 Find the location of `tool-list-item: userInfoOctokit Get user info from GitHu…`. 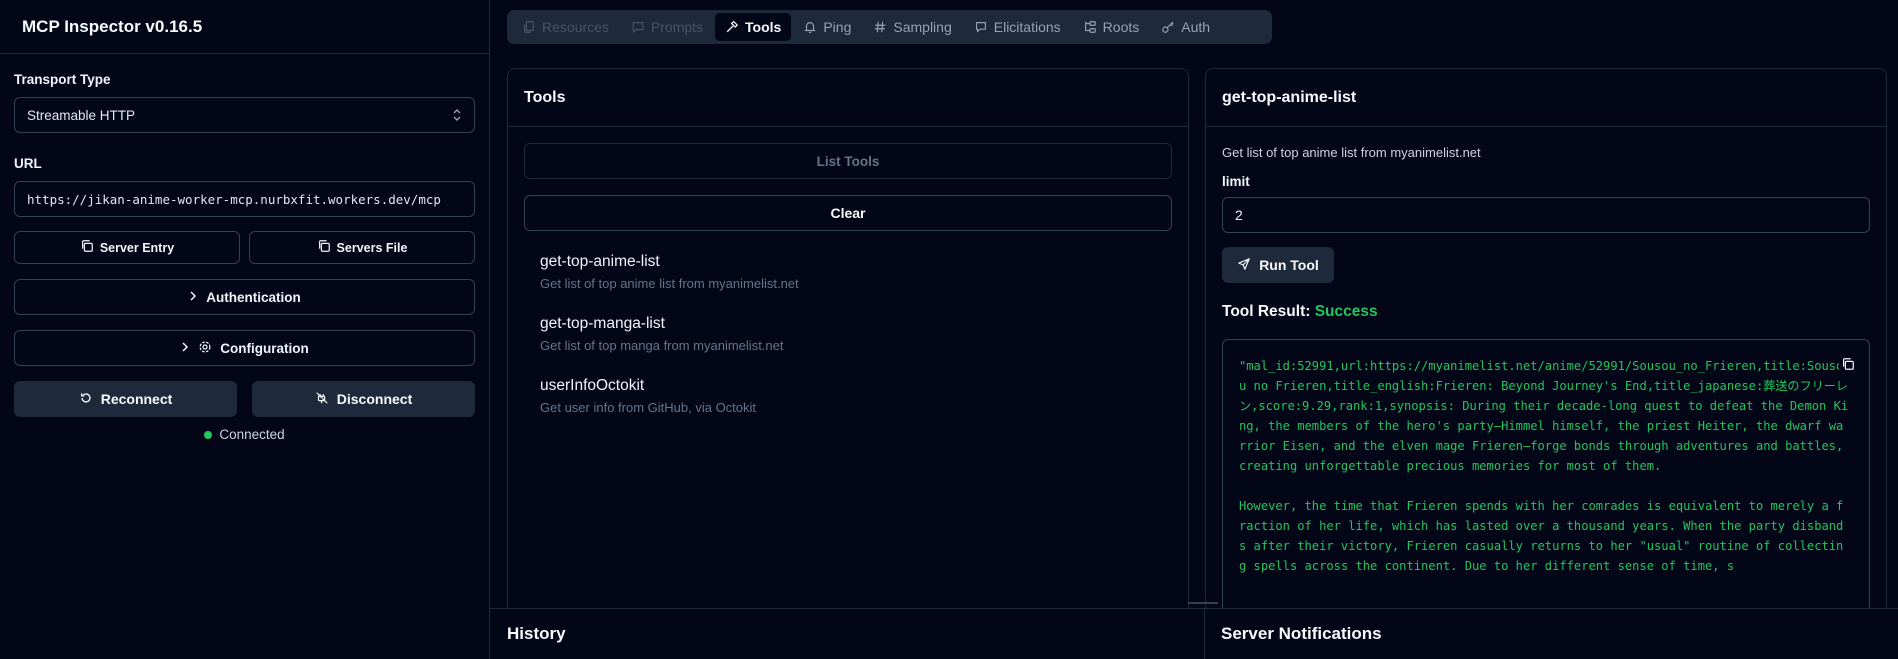

tool-list-item: userInfoOctokit Get user info from GitHu… is located at coordinates (848, 396).